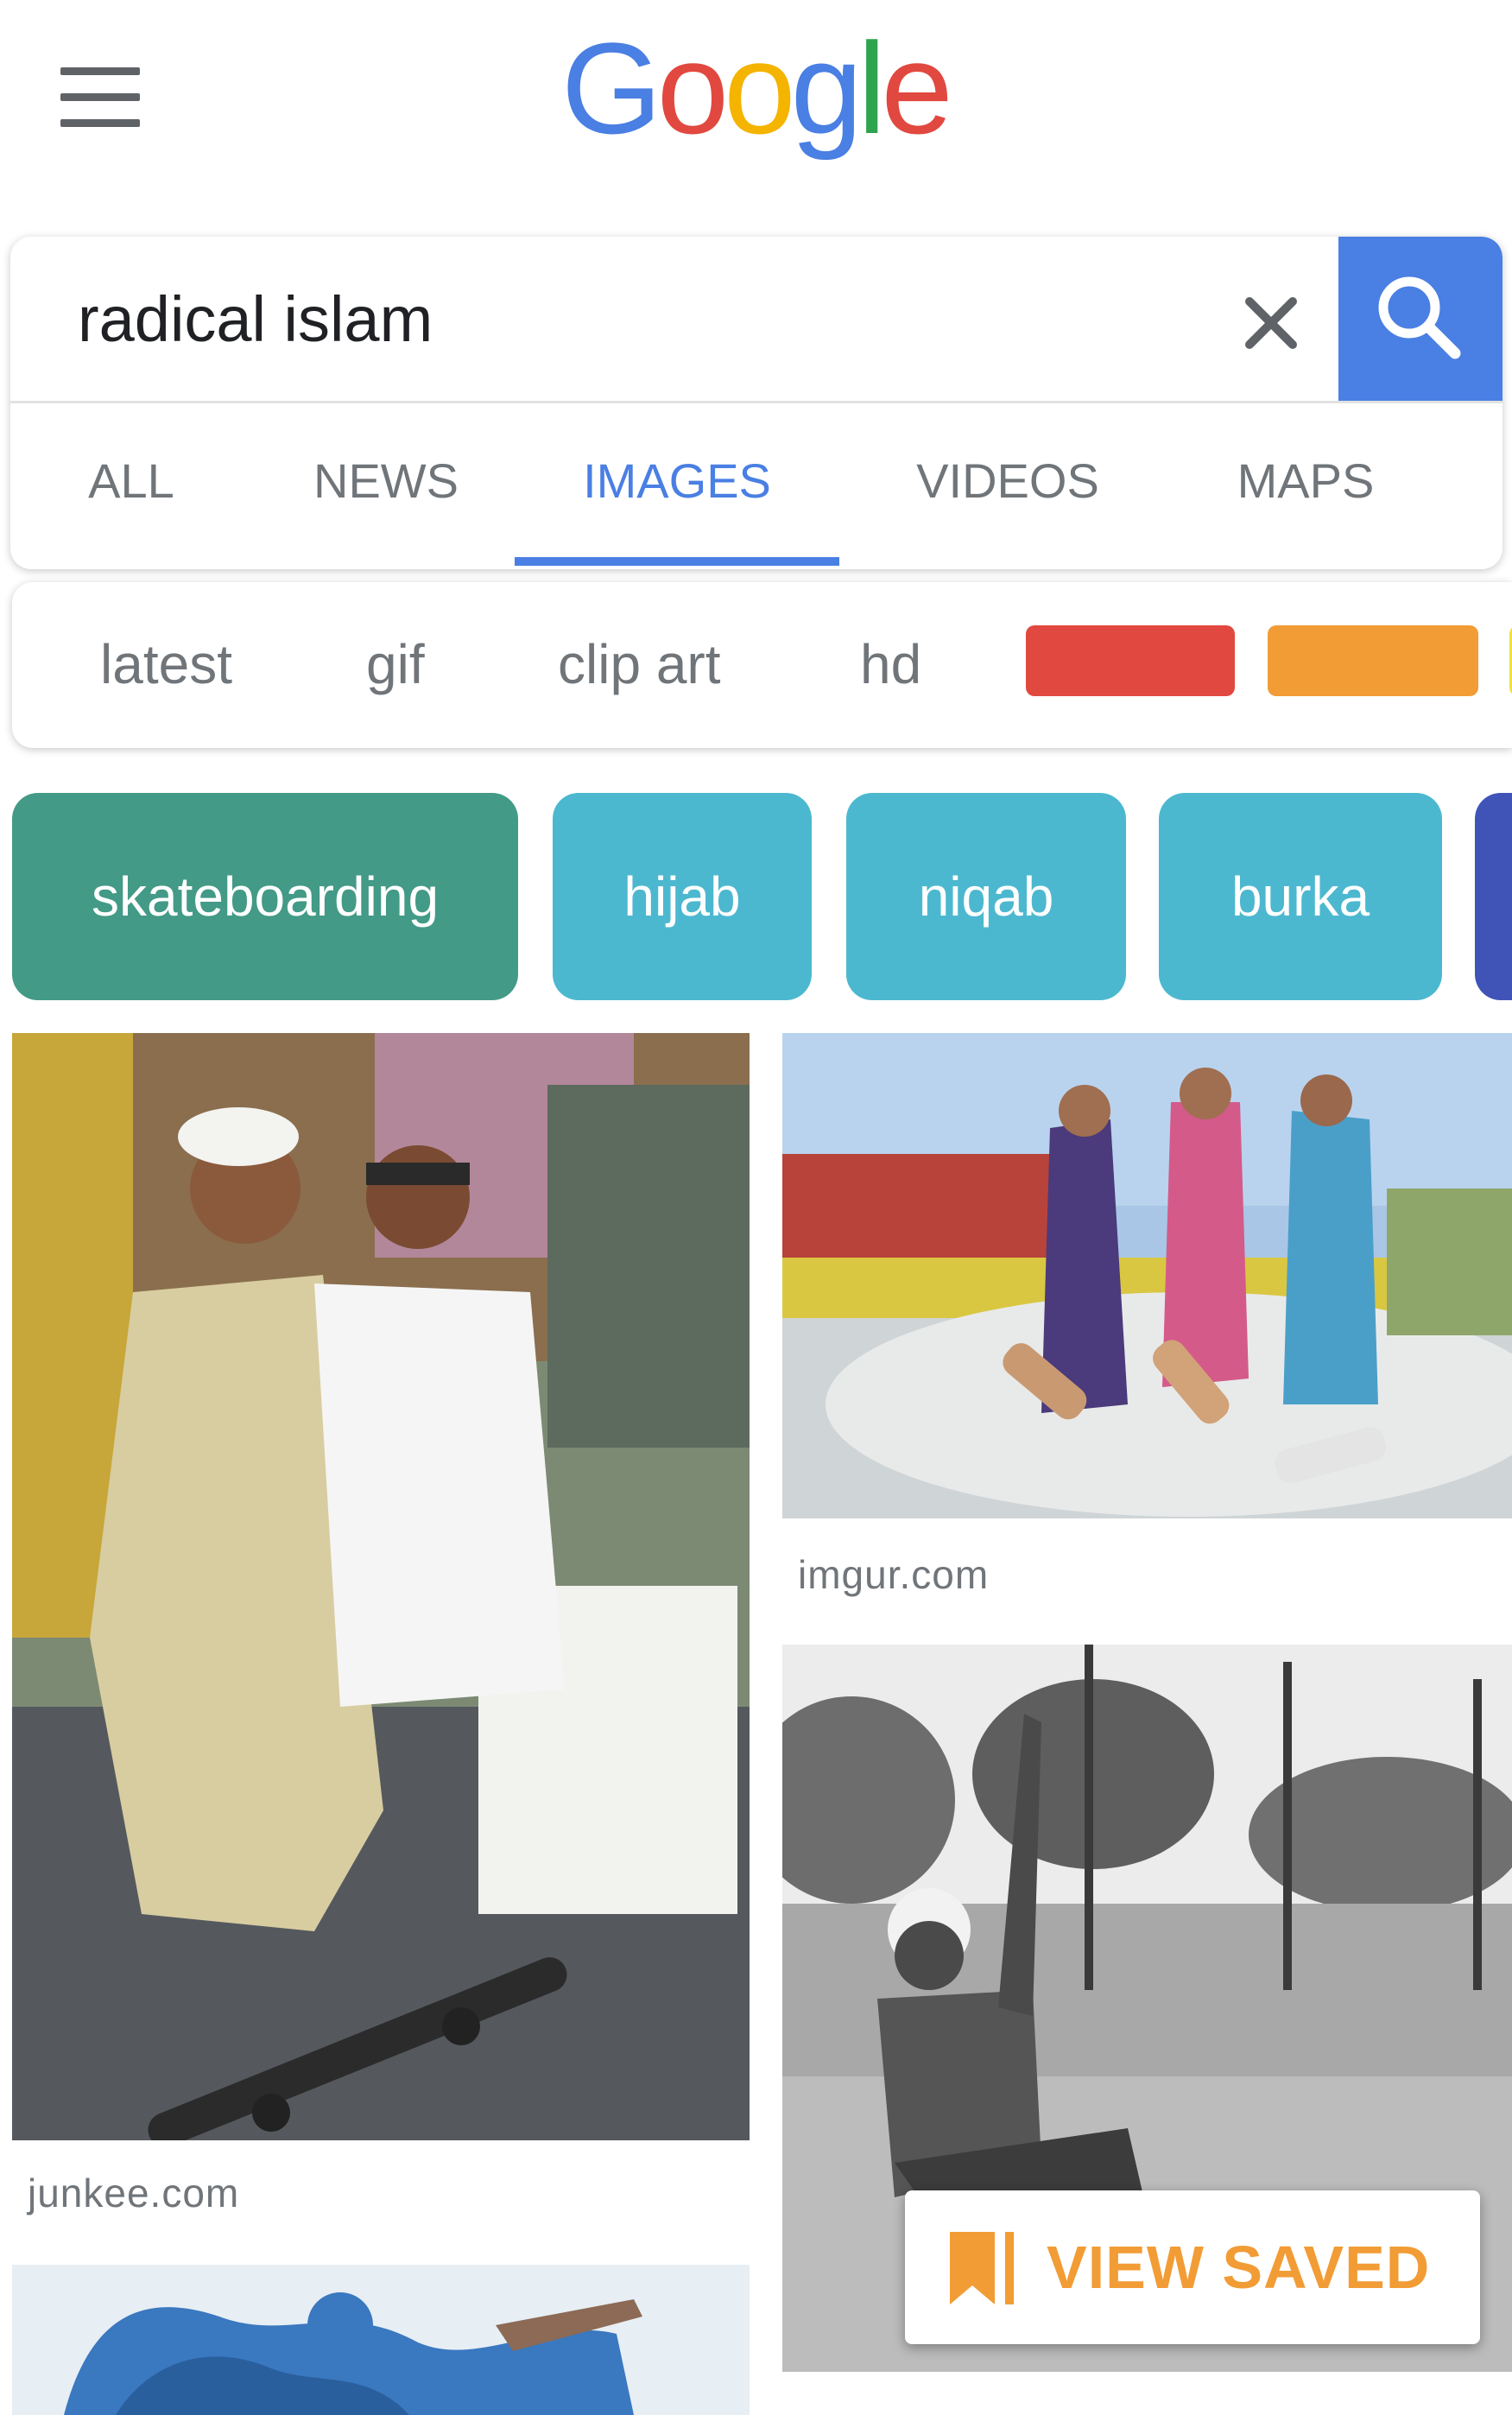 The width and height of the screenshot is (1512, 2415). Describe the element at coordinates (395, 665) in the screenshot. I see `filter-gif: gif` at that location.